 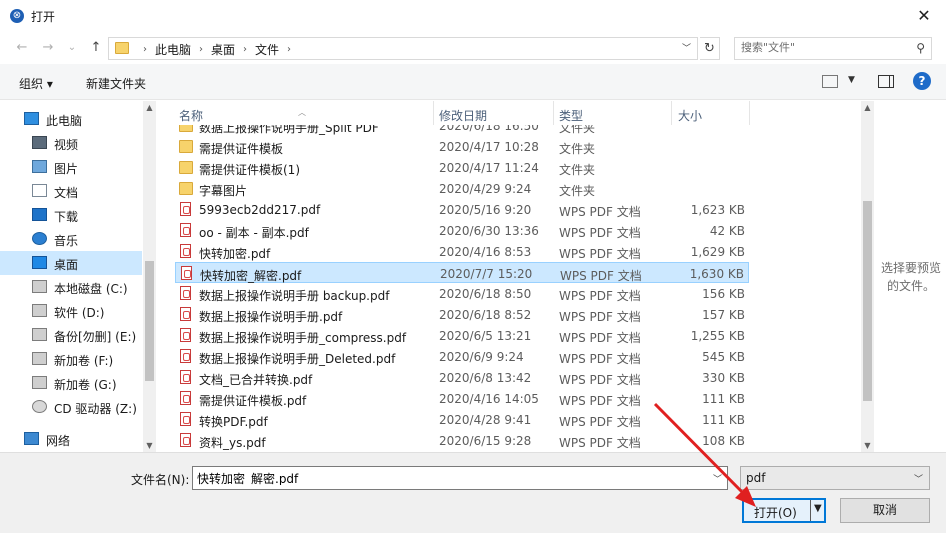 I want to click on file-row: 需提供证件模板(1) 2020/4/17 11:24 文件夹, so click(x=462, y=167).